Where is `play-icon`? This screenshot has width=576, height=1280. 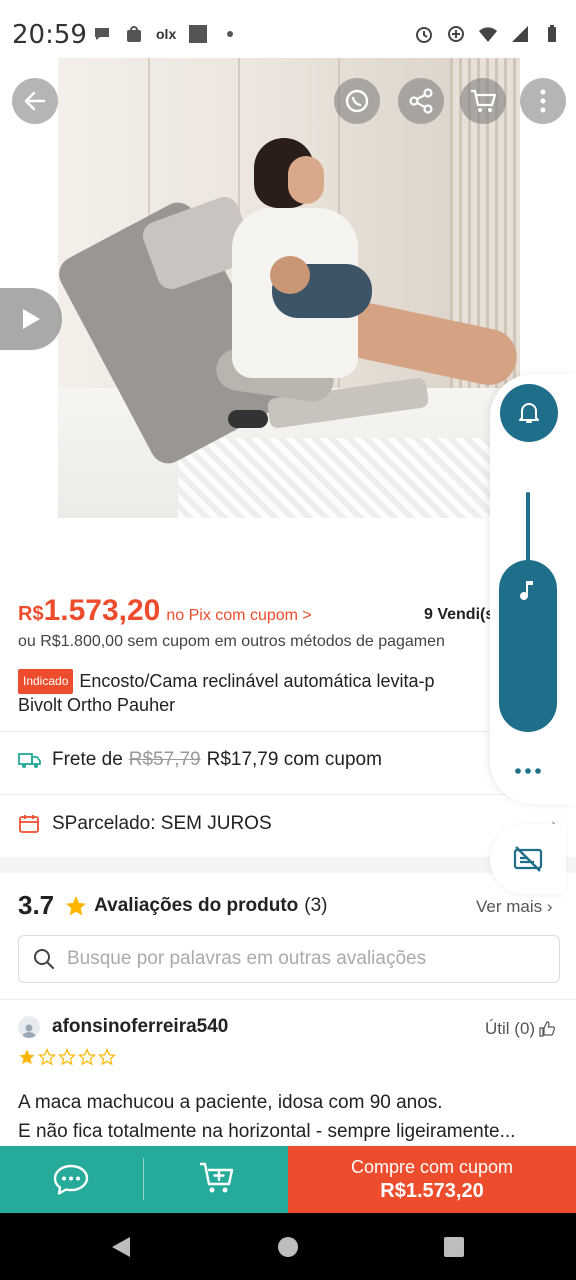 play-icon is located at coordinates (31, 319).